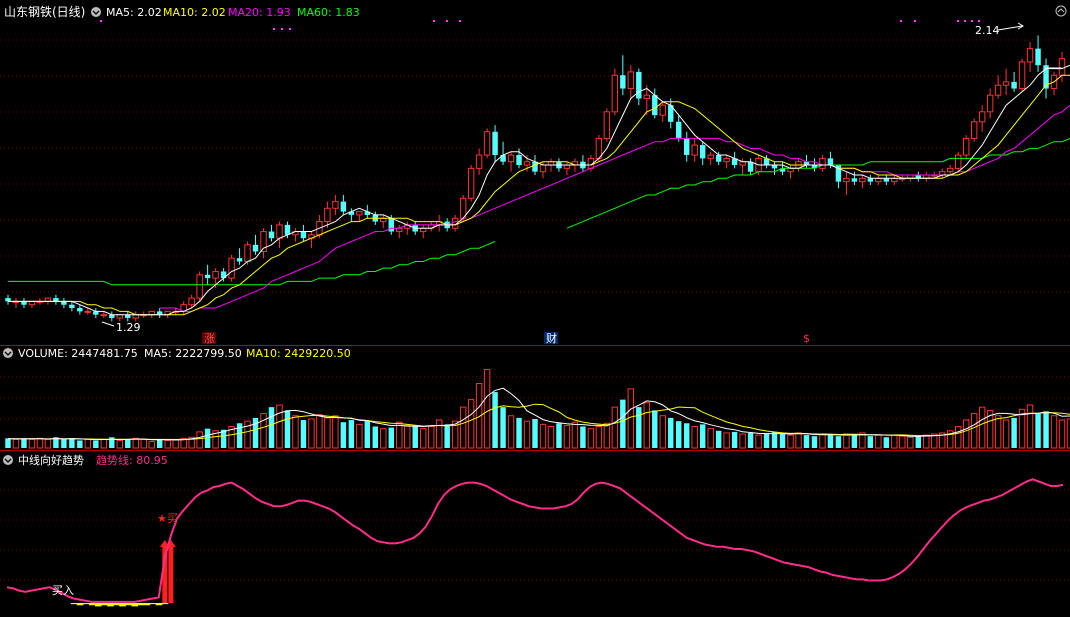  Describe the element at coordinates (63, 590) in the screenshot. I see `buy-label-low: 买入` at that location.